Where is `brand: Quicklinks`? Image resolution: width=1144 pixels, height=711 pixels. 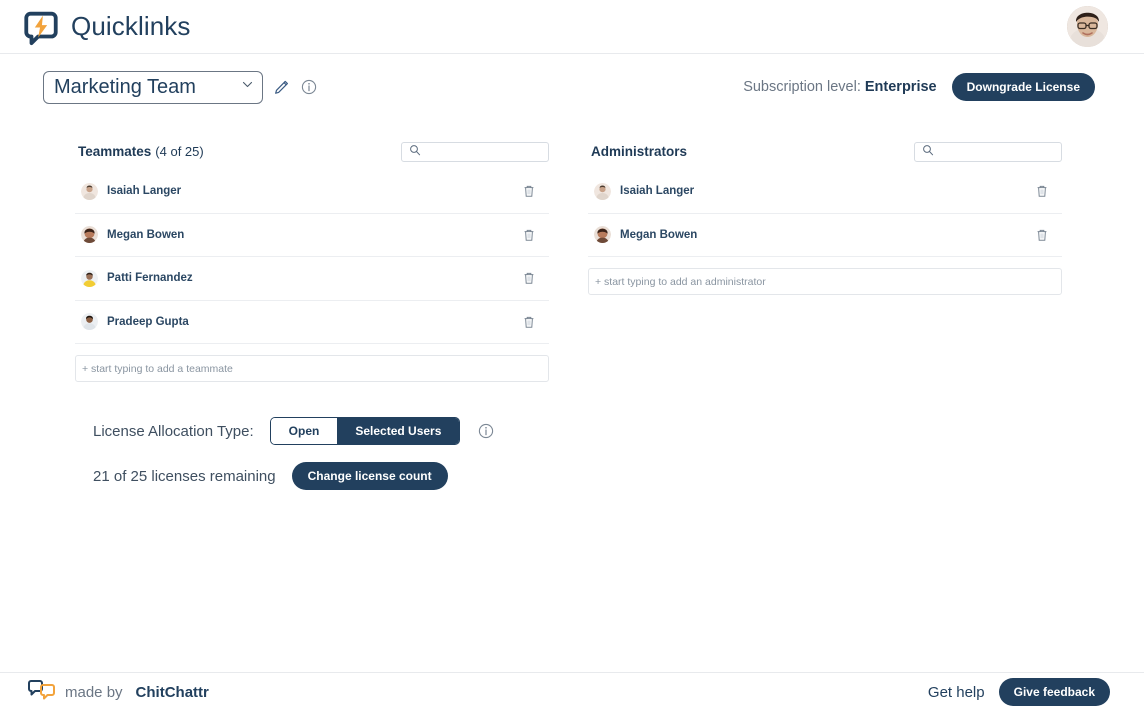 brand: Quicklinks is located at coordinates (106, 27).